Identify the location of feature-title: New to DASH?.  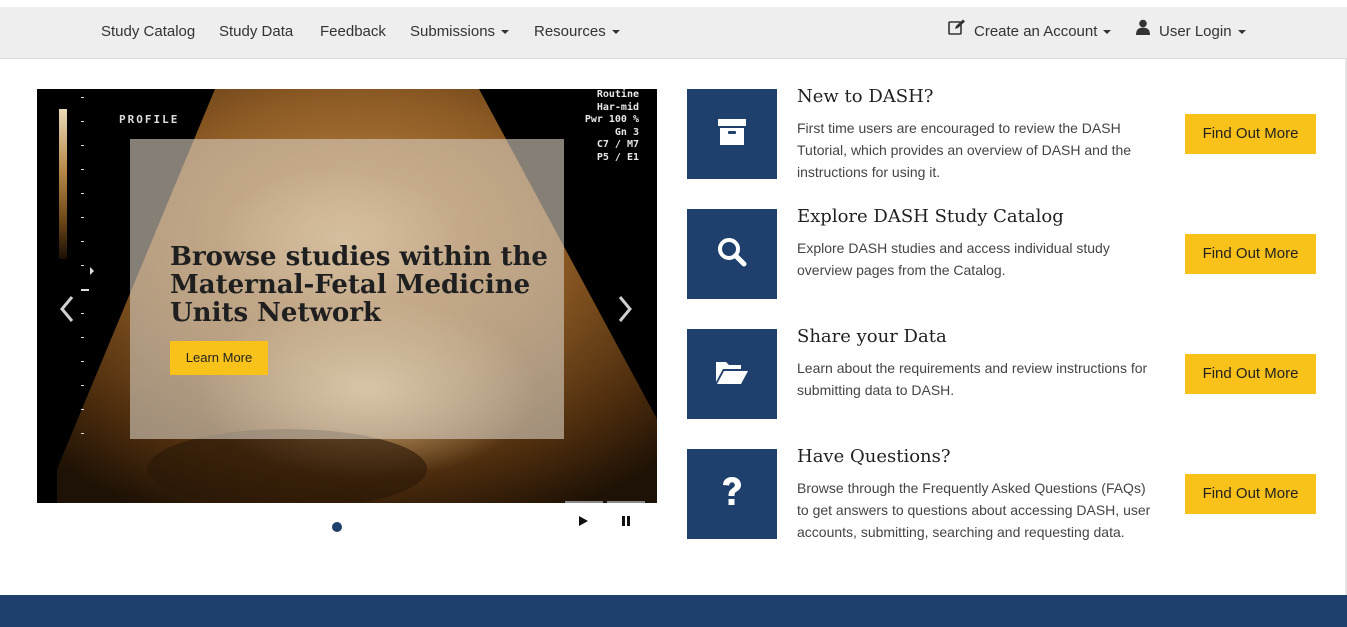
(865, 96).